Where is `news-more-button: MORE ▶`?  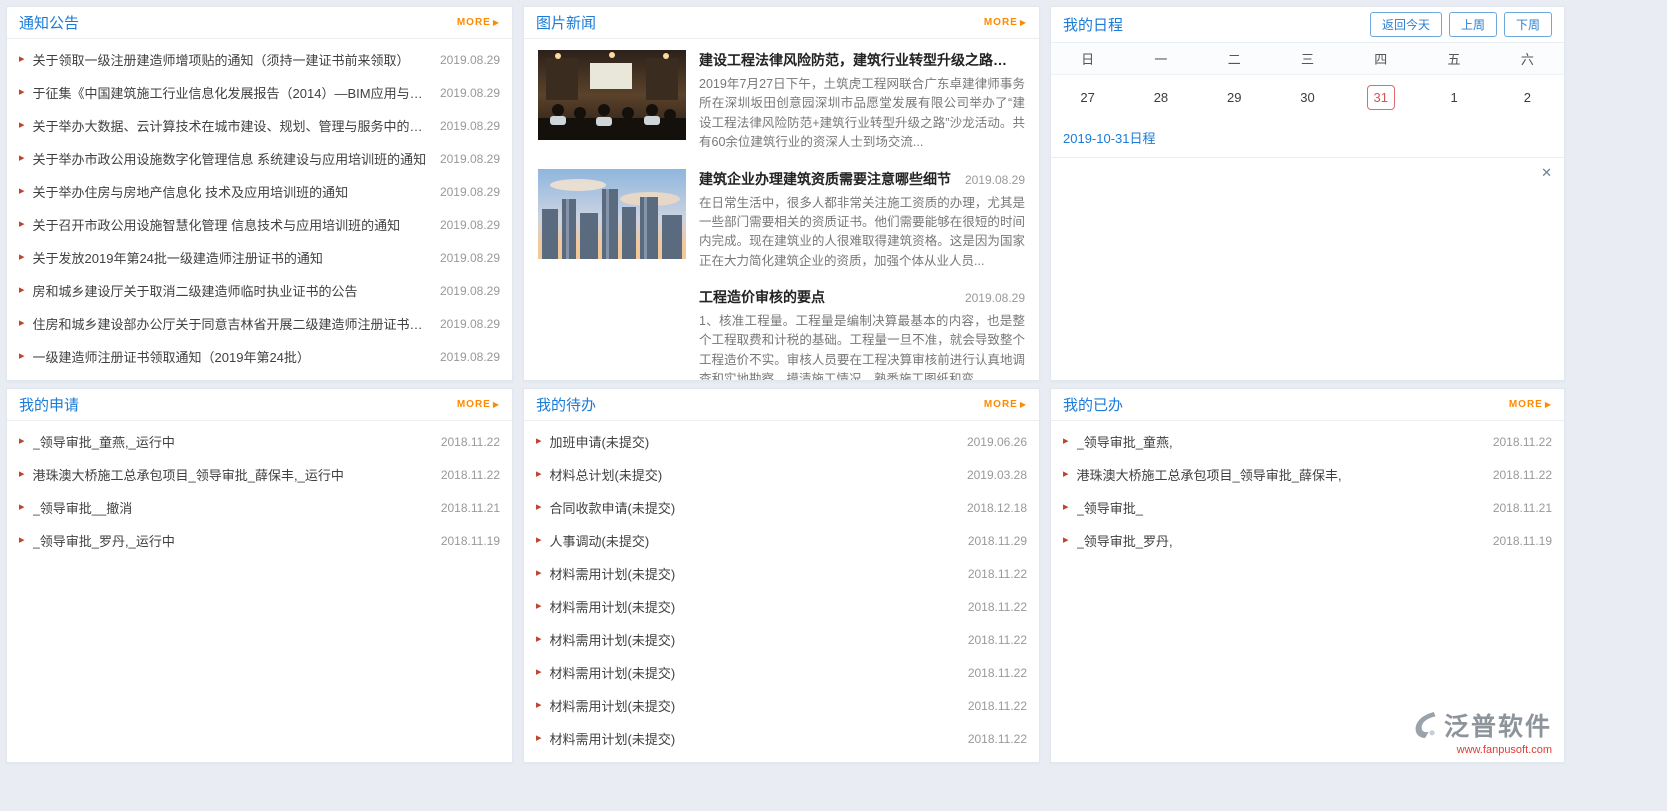 news-more-button: MORE ▶ is located at coordinates (1005, 22).